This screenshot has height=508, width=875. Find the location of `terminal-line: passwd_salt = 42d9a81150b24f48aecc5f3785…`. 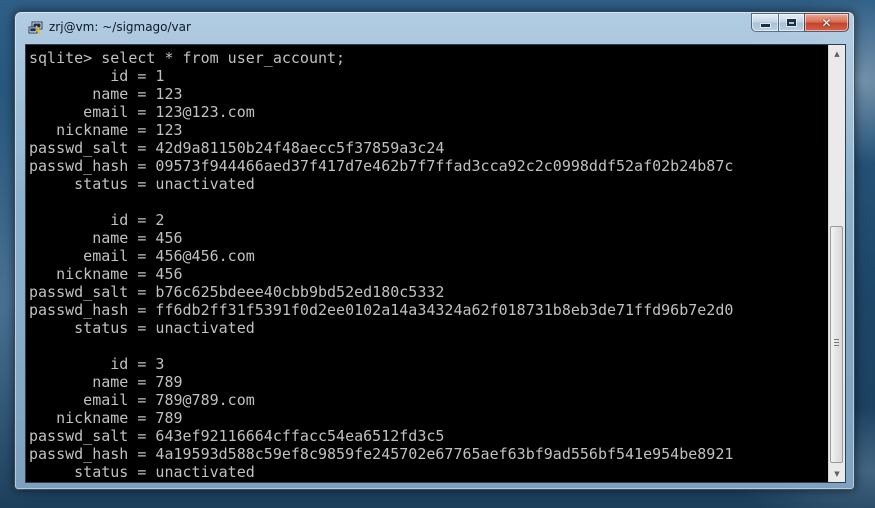

terminal-line: passwd_salt = 42d9a81150b24f48aecc5f3785… is located at coordinates (237, 148).